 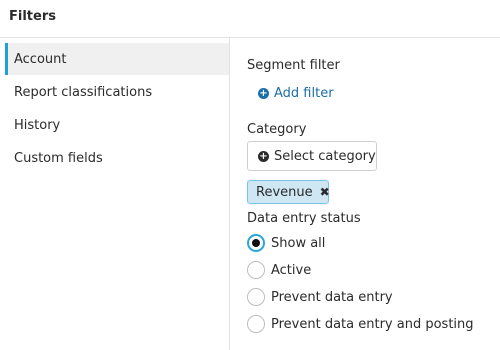 I want to click on add-filter-link: + Add filter, so click(x=296, y=93).